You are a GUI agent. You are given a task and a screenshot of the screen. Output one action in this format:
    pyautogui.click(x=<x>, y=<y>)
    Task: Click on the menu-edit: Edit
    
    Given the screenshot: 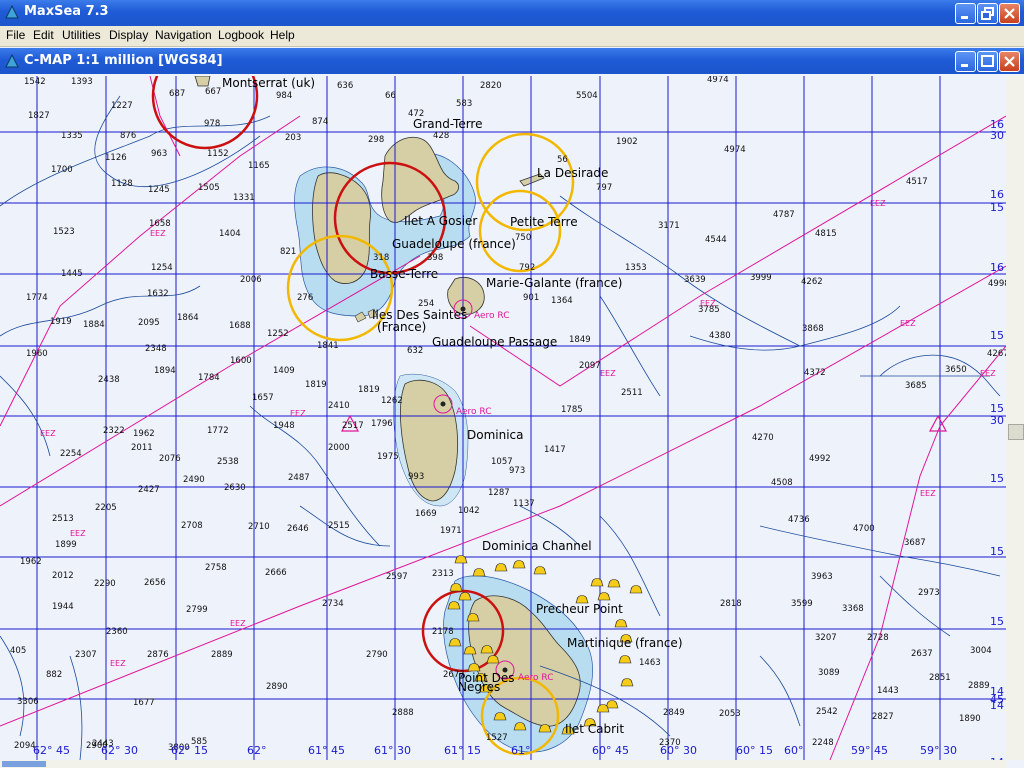 What is the action you would take?
    pyautogui.click(x=43, y=35)
    